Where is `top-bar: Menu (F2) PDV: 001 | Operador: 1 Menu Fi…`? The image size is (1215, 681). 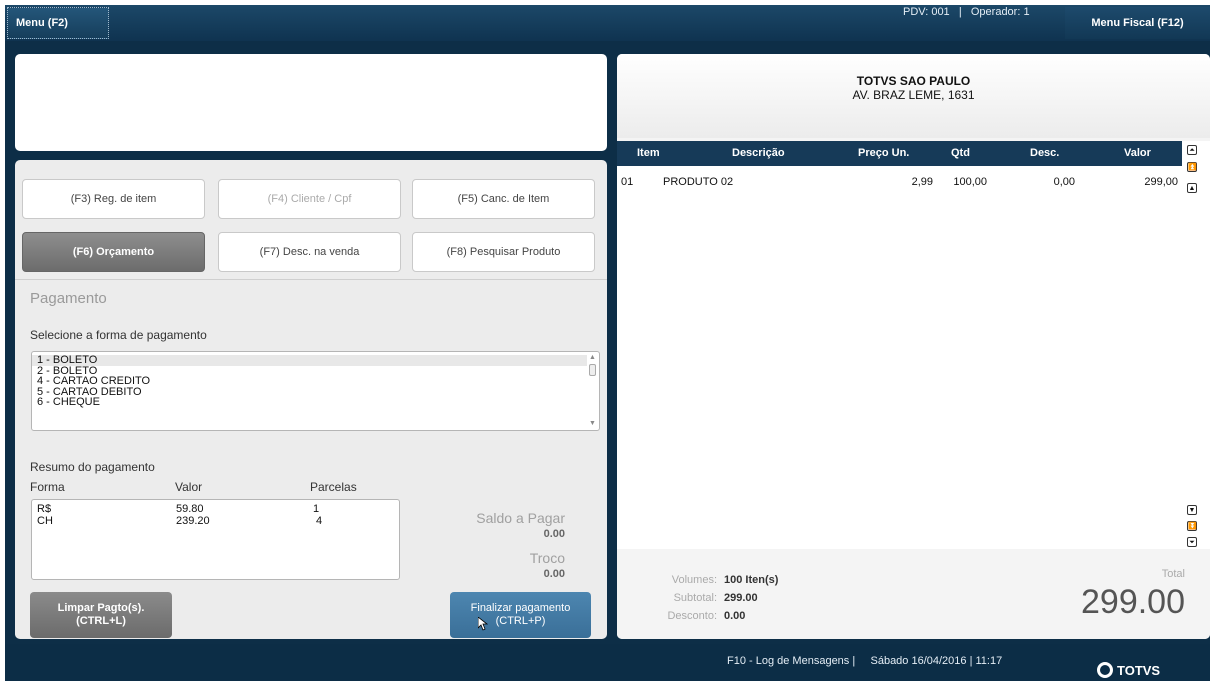 top-bar: Menu (F2) PDV: 001 | Operador: 1 Menu Fi… is located at coordinates (607, 23).